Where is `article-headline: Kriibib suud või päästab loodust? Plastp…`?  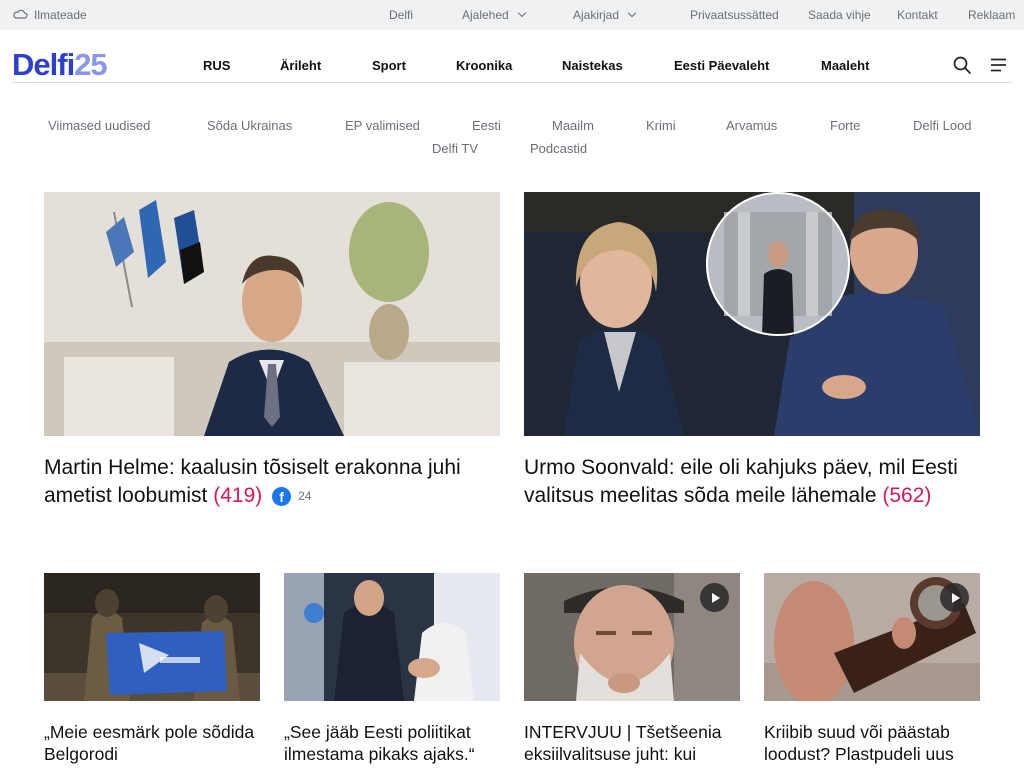 article-headline: Kriibib suud või päästab loodust? Plastp… is located at coordinates (872, 743).